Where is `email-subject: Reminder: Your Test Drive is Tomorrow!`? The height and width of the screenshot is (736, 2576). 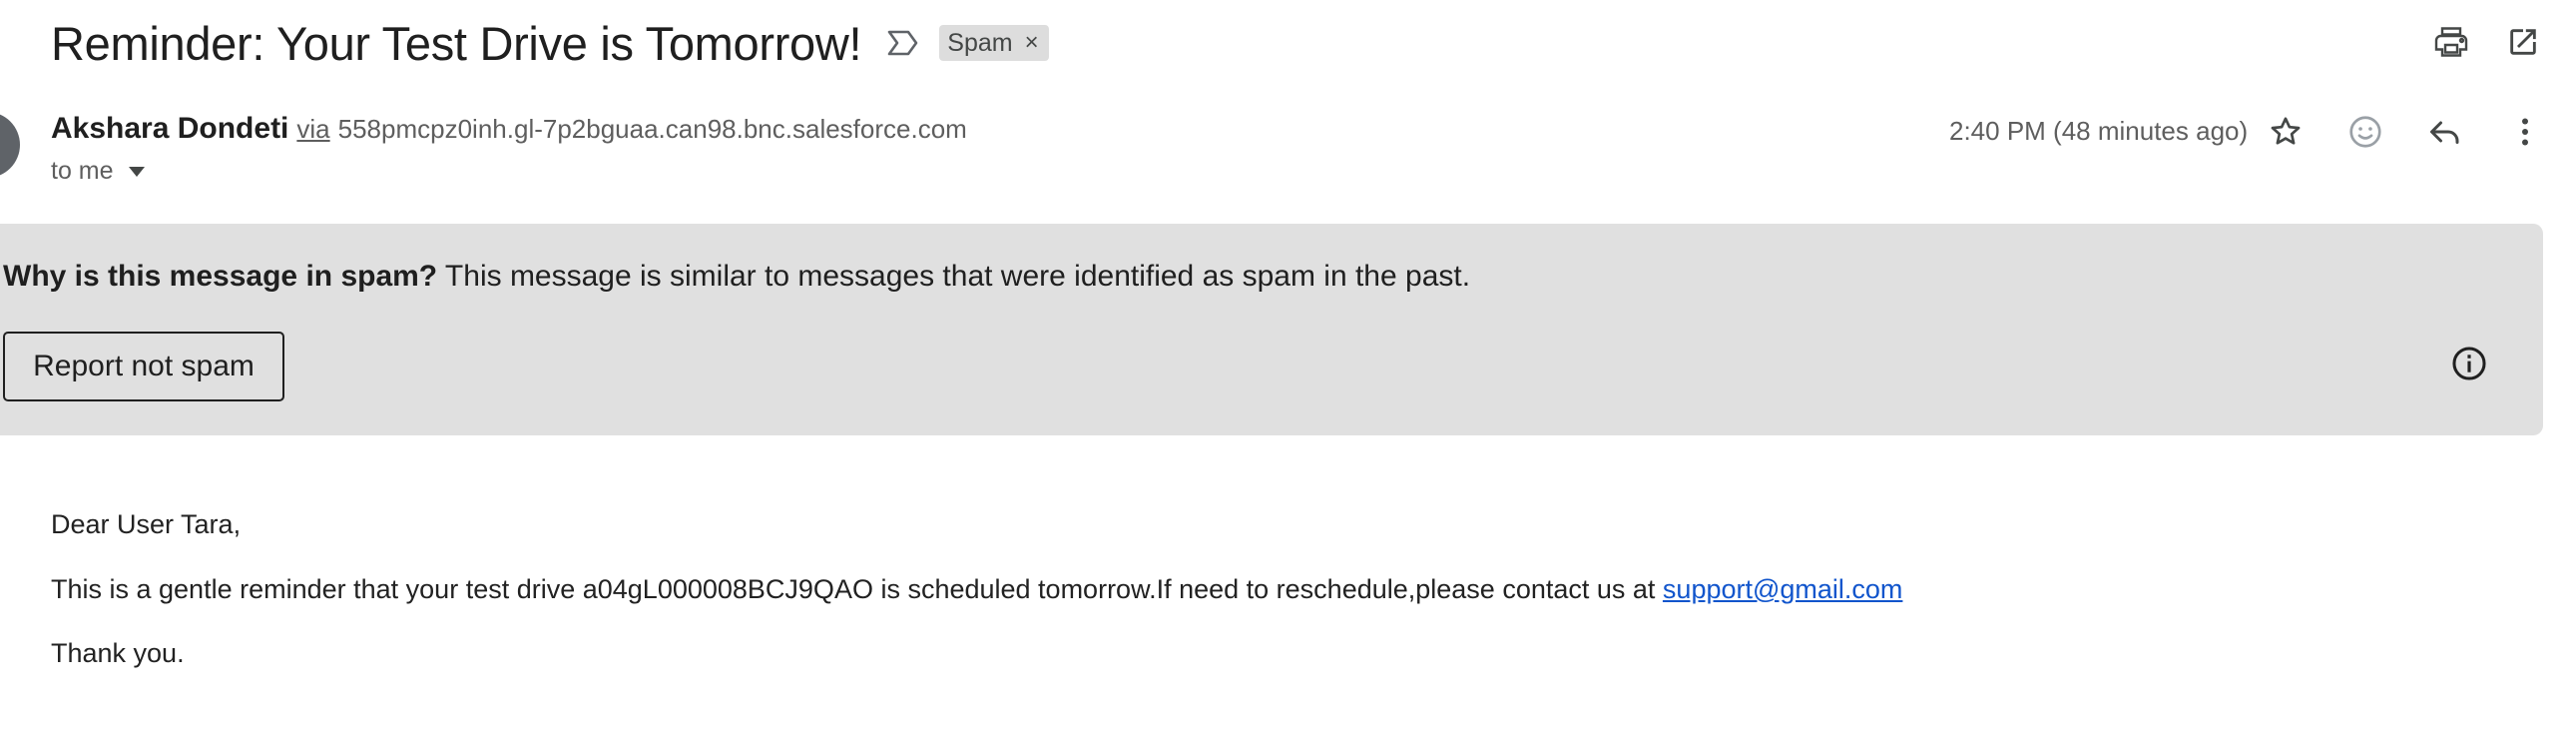 email-subject: Reminder: Your Test Drive is Tomorrow! is located at coordinates (457, 43).